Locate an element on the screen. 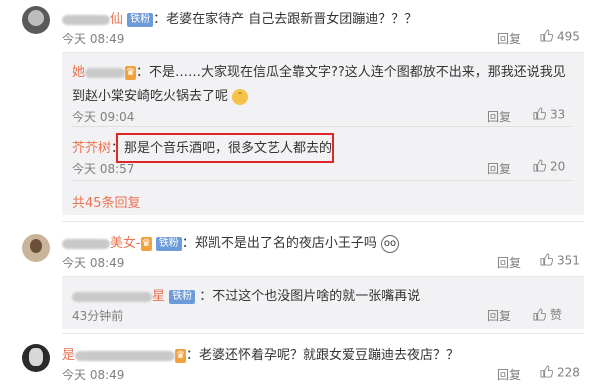  like-button: 495 is located at coordinates (560, 37).